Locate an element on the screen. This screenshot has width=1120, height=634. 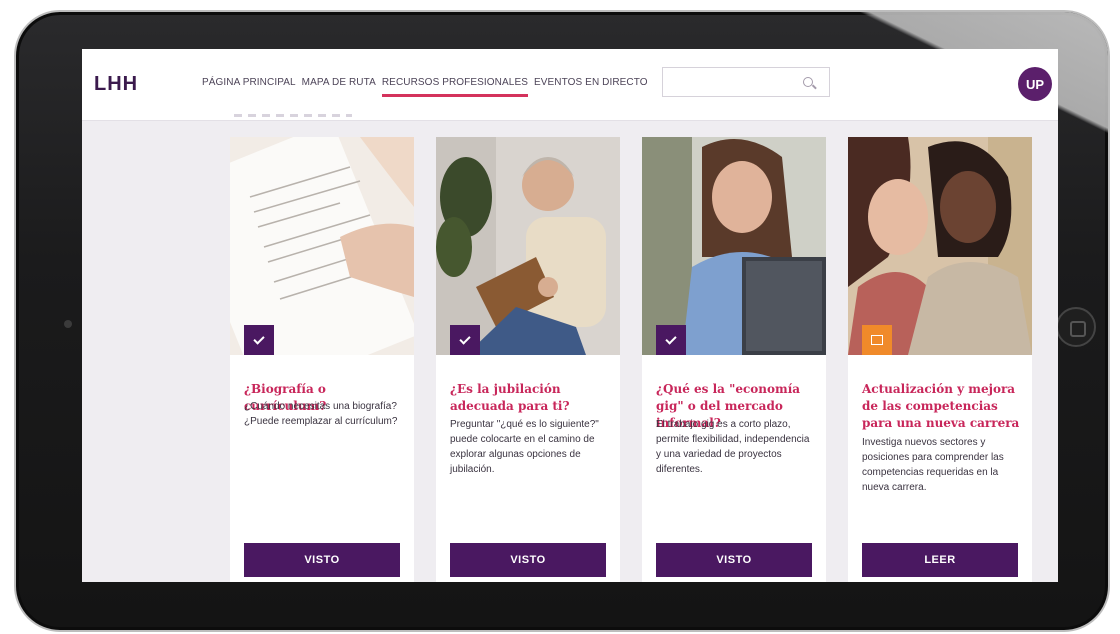
nav-item-roadmap: MAPA DE RUTA is located at coordinates (339, 87).